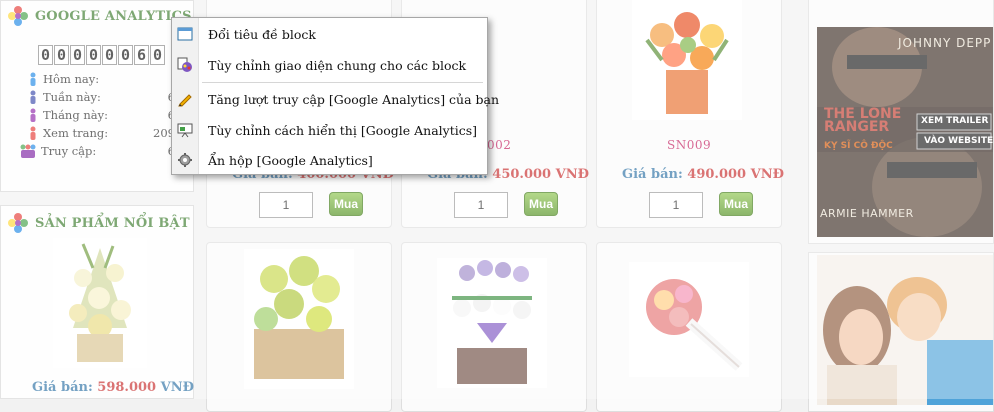 This screenshot has width=994, height=412. What do you see at coordinates (337, 65) in the screenshot?
I see `menu-item-label: Tùy chỉnh giao diện chung cho các block` at bounding box center [337, 65].